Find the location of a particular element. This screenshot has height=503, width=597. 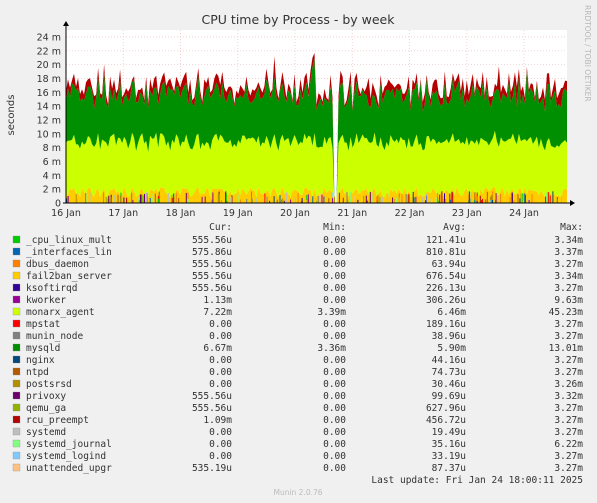

legend-row: mysqld 6.67m 3.36m 5.90m 13.01m is located at coordinates (297, 348).